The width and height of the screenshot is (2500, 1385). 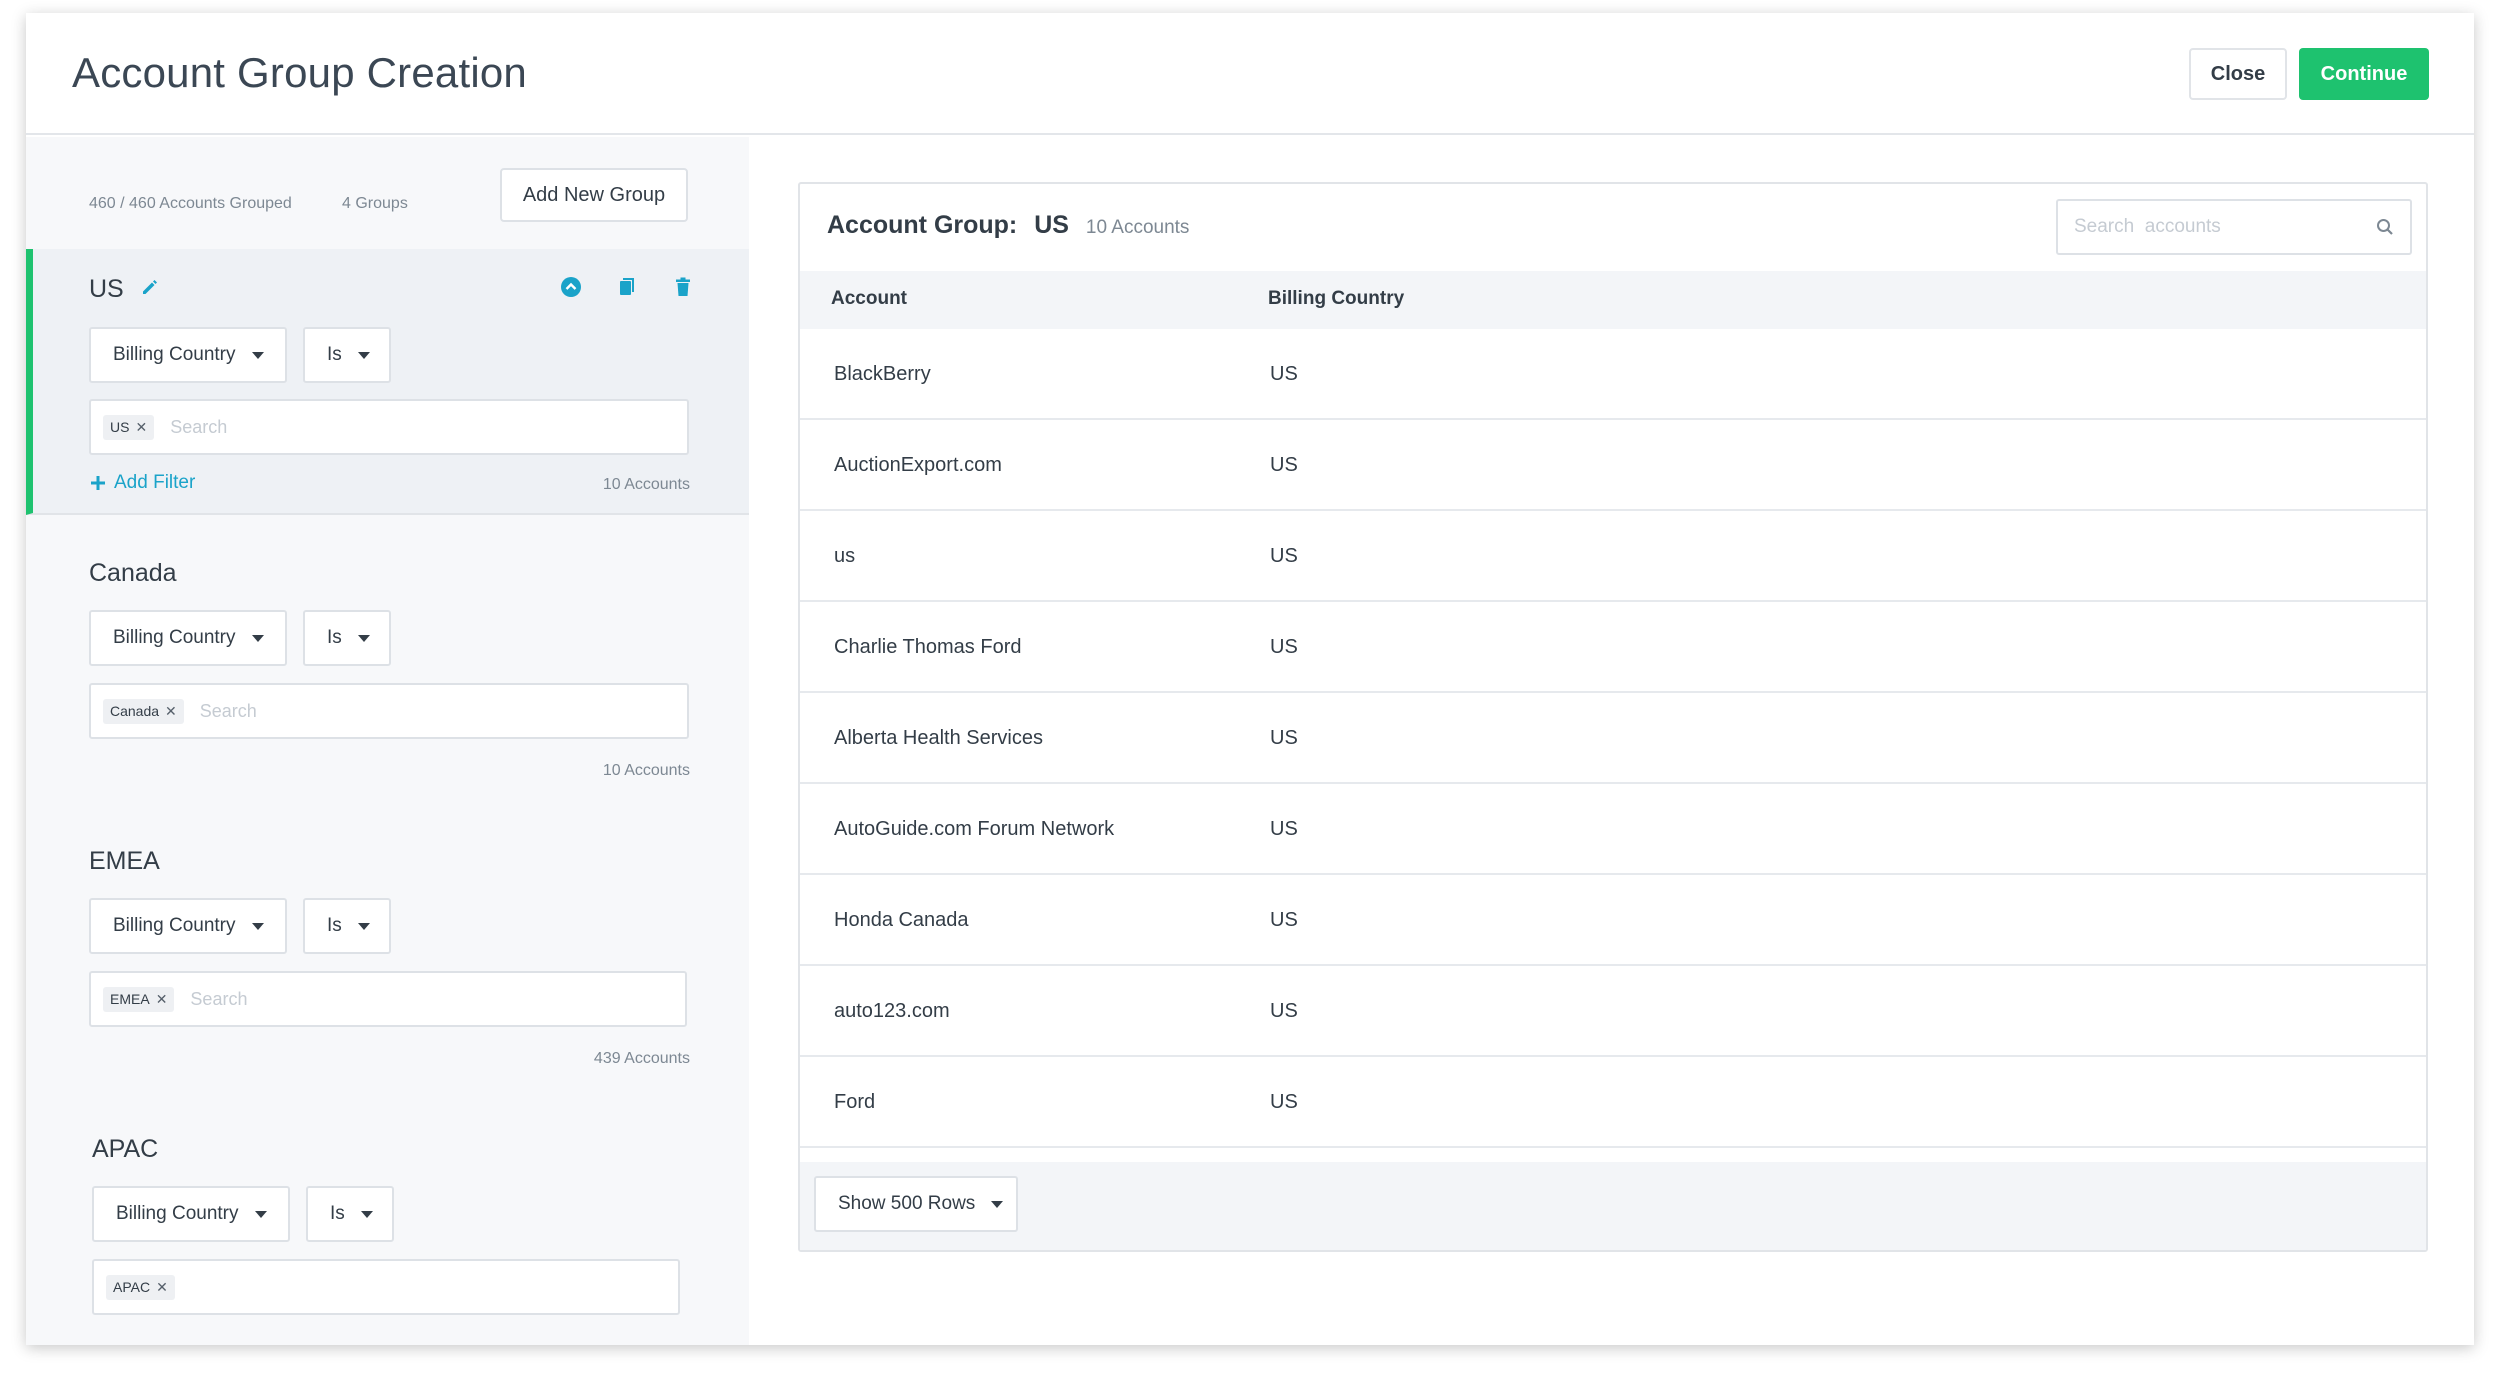 What do you see at coordinates (1613, 300) in the screenshot?
I see `table-header: Account Billing Country` at bounding box center [1613, 300].